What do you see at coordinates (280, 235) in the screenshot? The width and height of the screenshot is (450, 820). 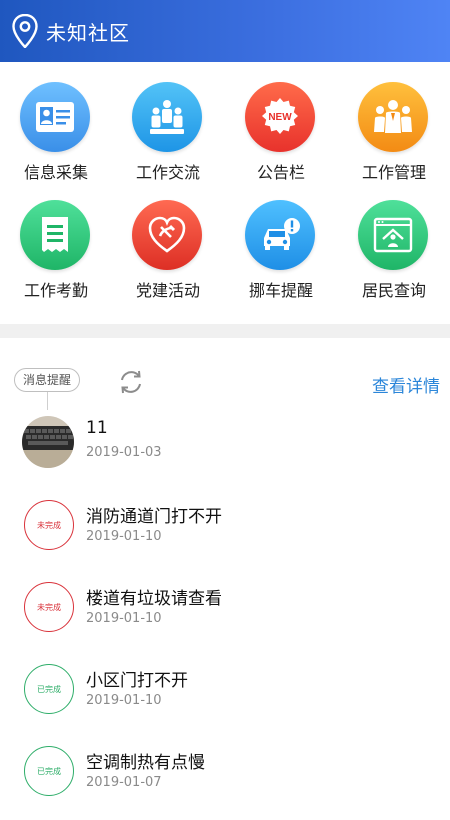 I see `car-alert-icon` at bounding box center [280, 235].